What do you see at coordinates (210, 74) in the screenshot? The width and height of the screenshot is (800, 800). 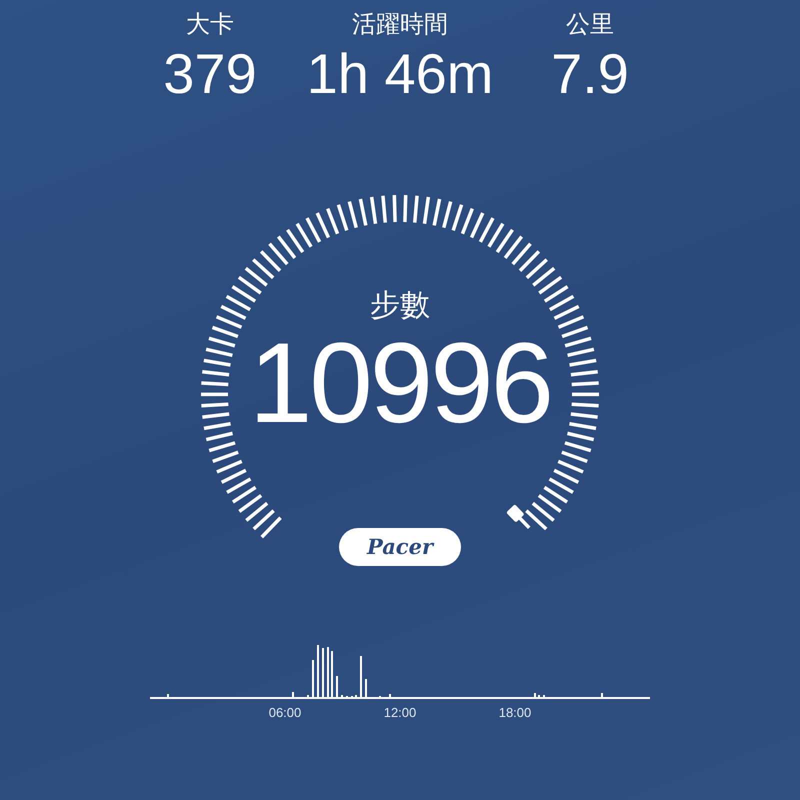 I see `stat-value: 379` at bounding box center [210, 74].